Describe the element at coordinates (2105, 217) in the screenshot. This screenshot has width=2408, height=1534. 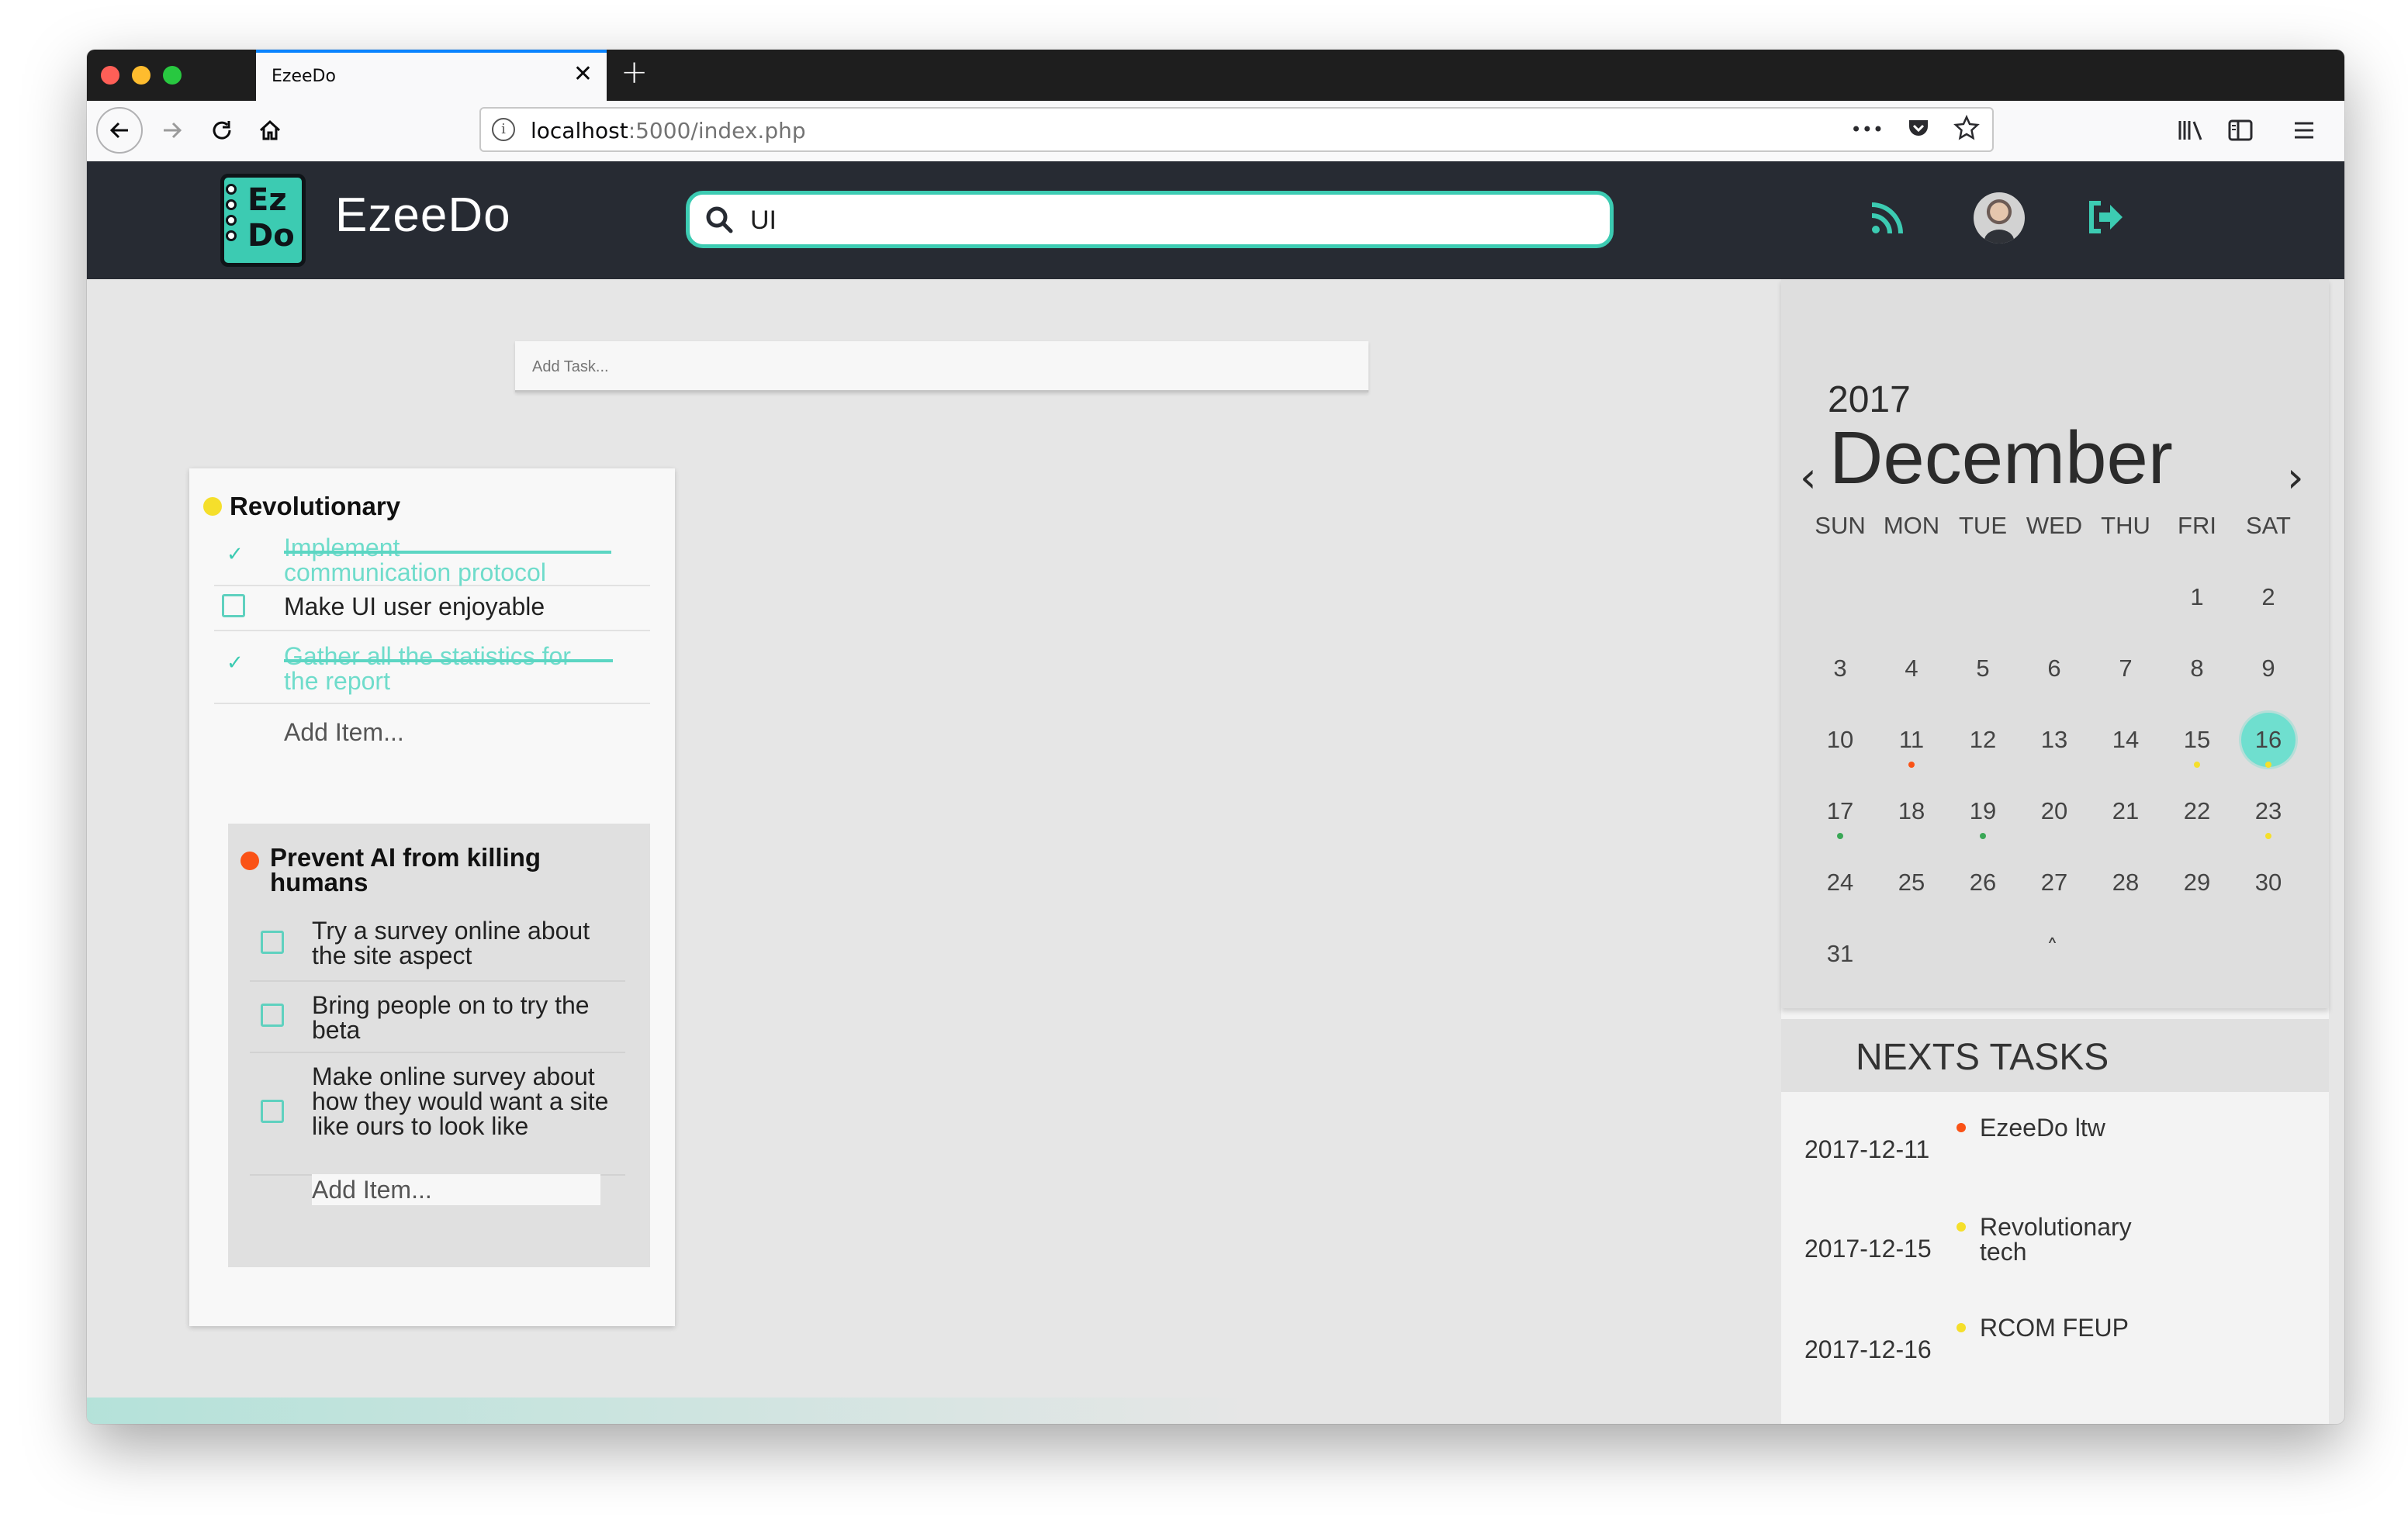
I see `logout-icon` at that location.